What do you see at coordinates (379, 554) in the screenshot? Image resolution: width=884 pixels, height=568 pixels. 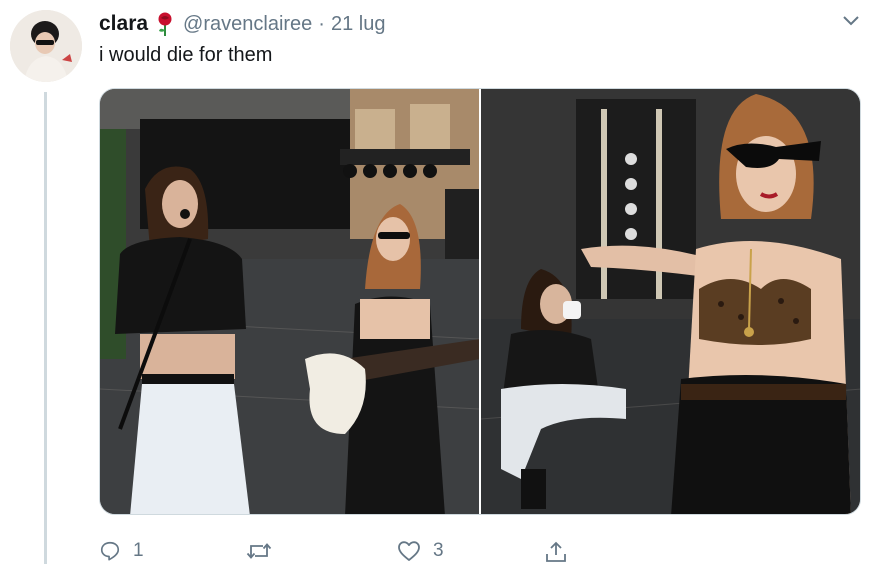 I see `tweet-actions: 1 3` at bounding box center [379, 554].